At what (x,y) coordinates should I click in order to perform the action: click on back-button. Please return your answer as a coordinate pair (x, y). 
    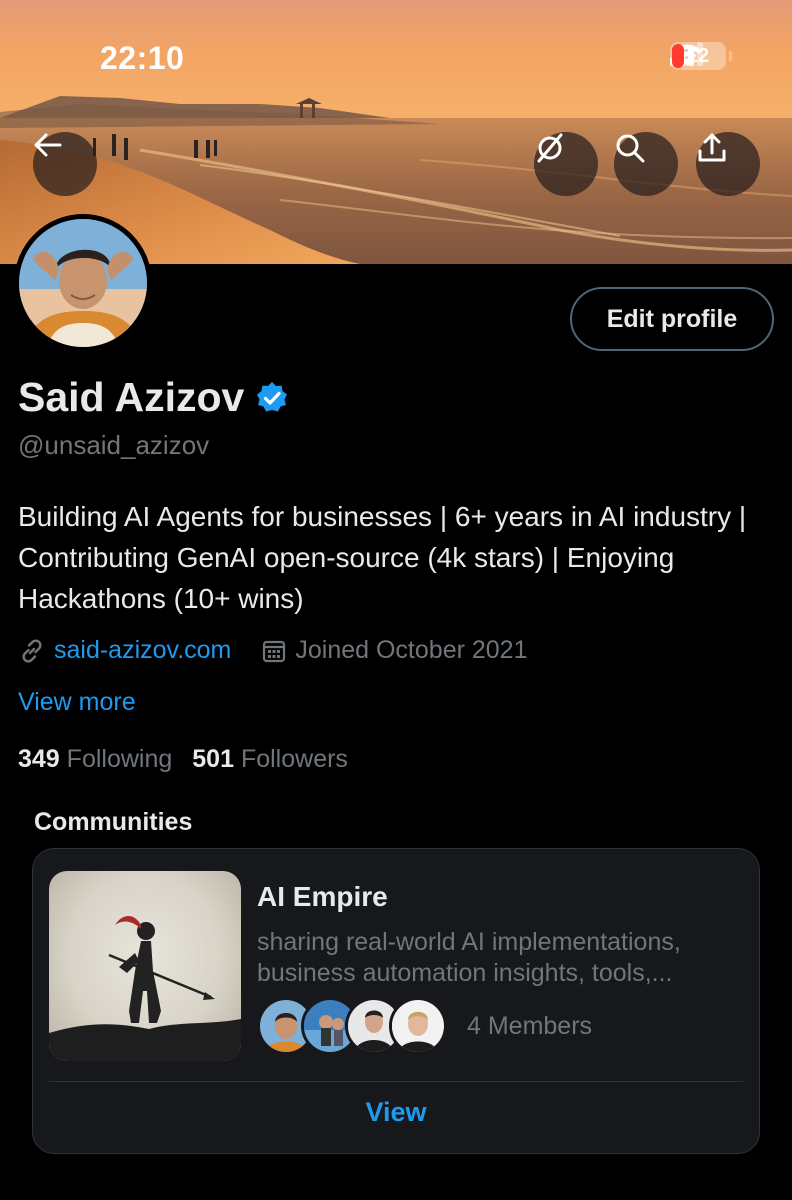
    Looking at the image, I should click on (65, 164).